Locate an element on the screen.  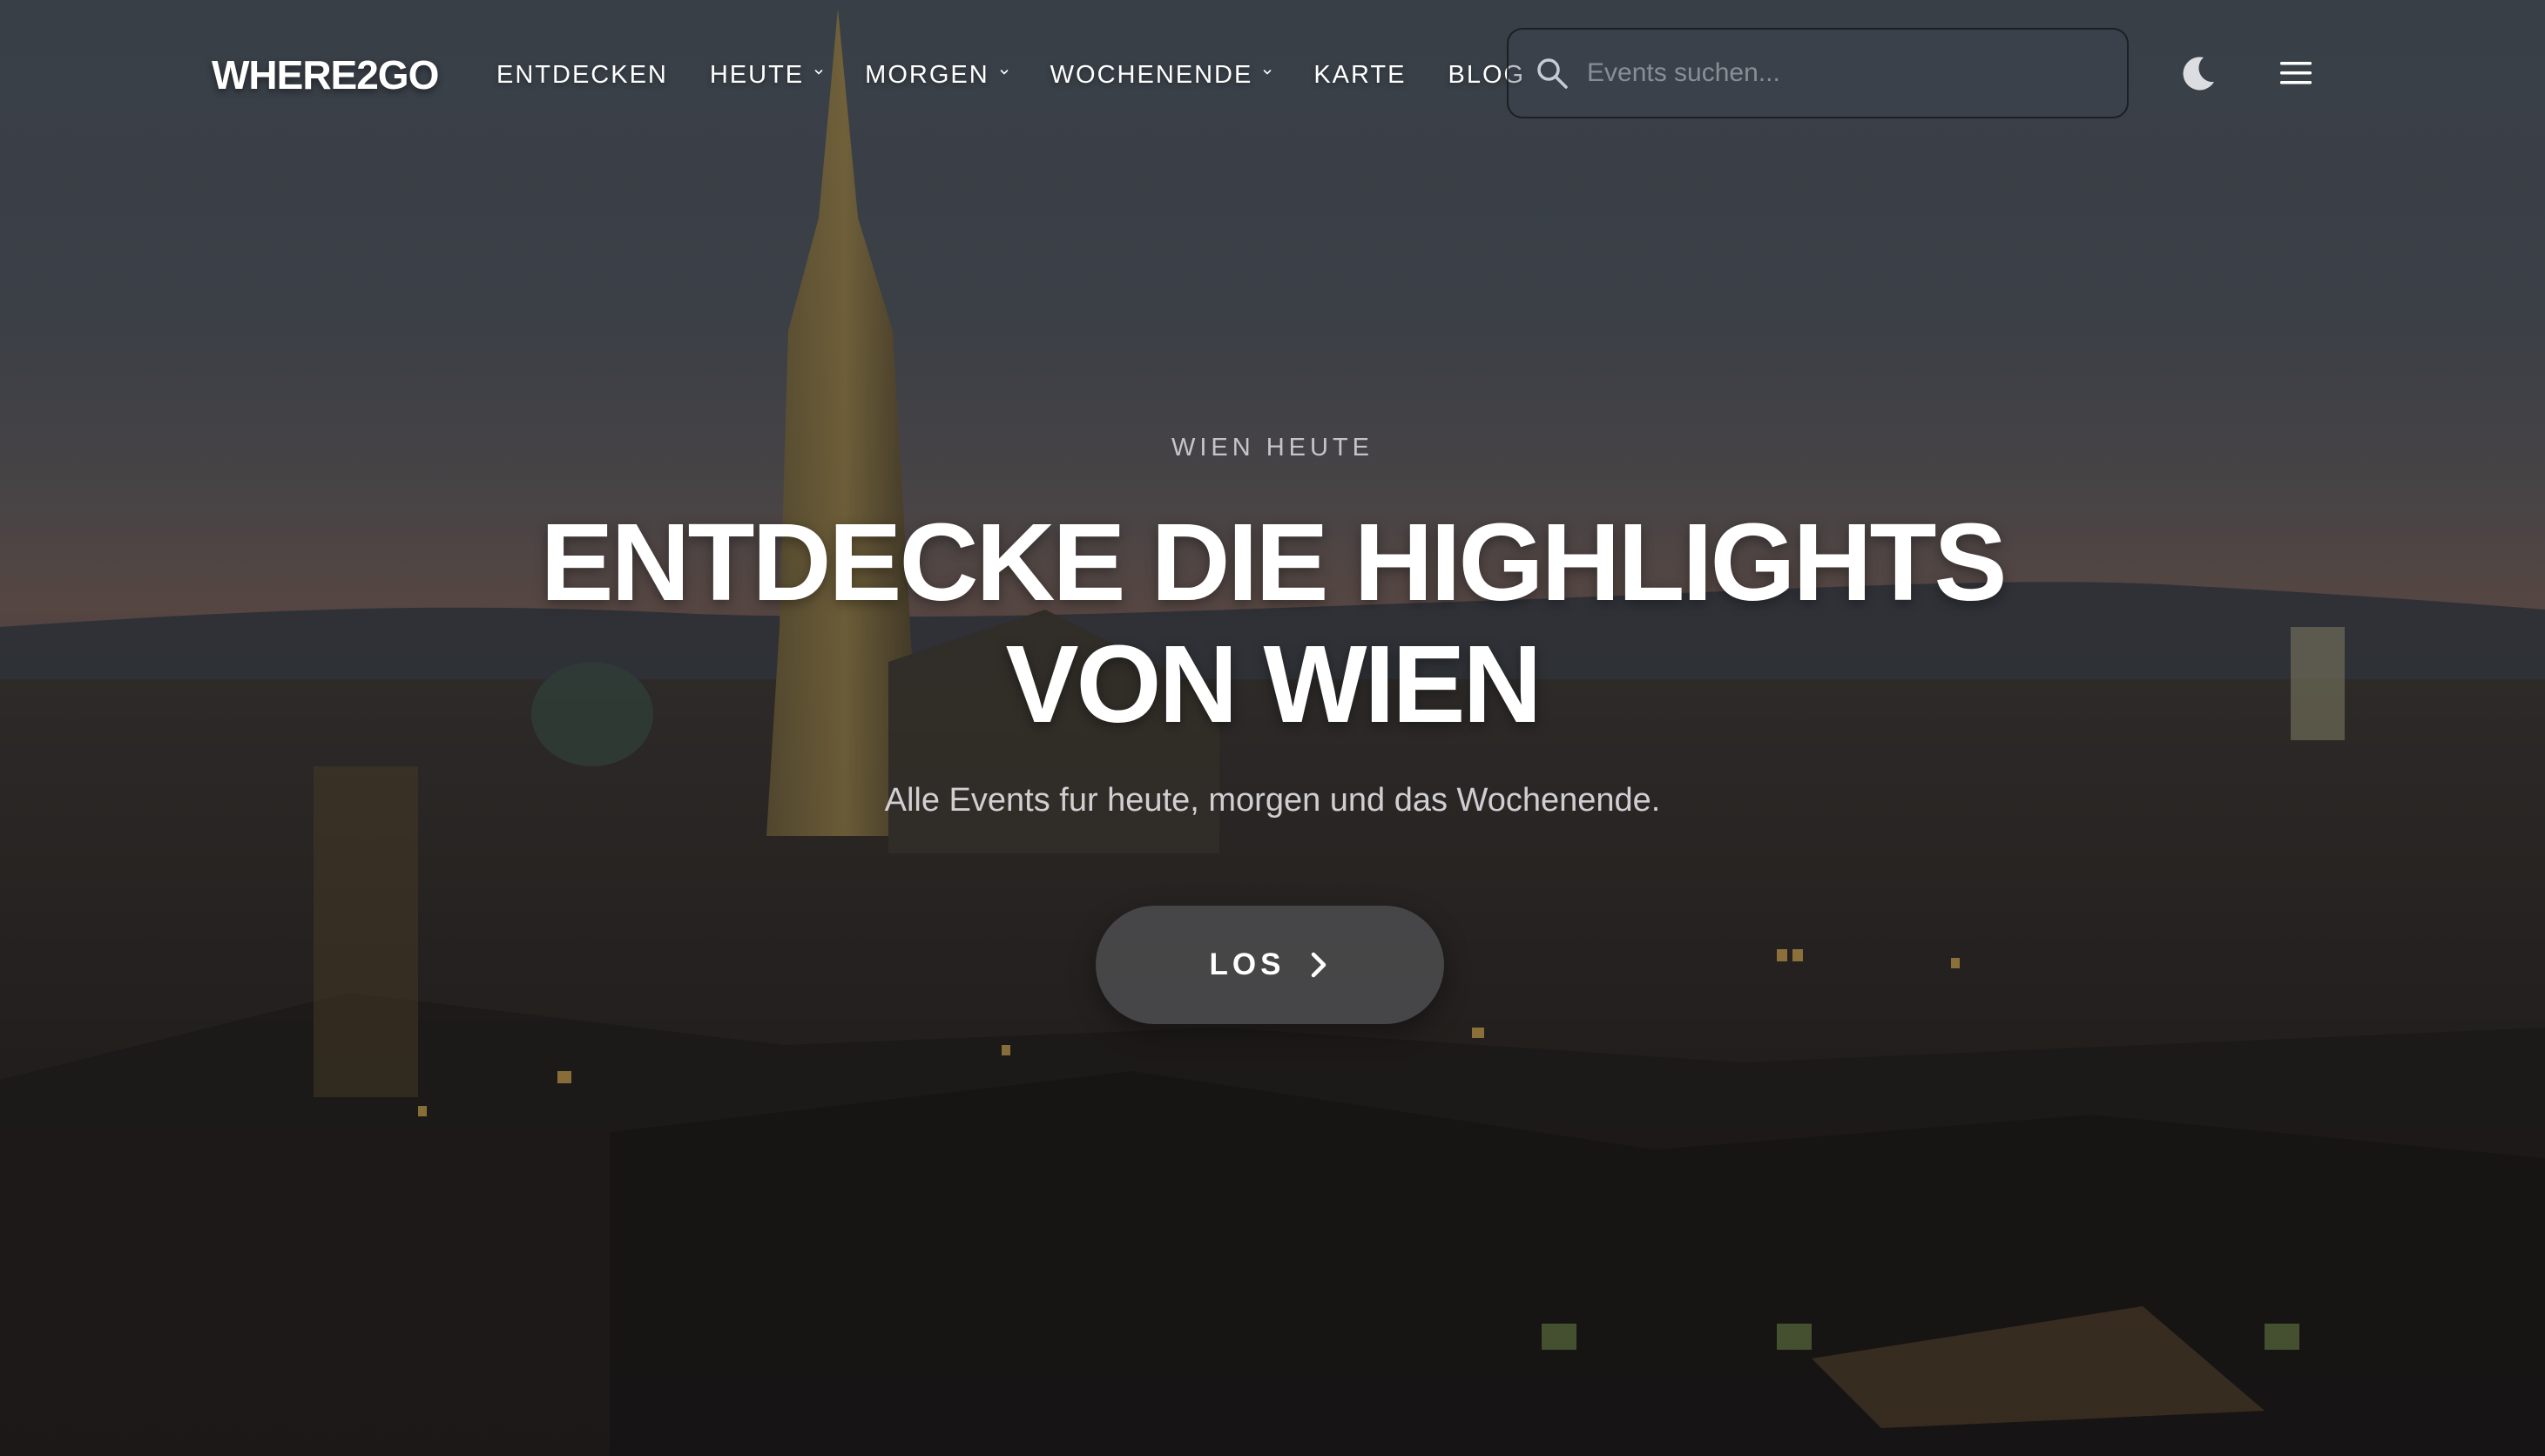
nav-item-label: MORGEN is located at coordinates (927, 74).